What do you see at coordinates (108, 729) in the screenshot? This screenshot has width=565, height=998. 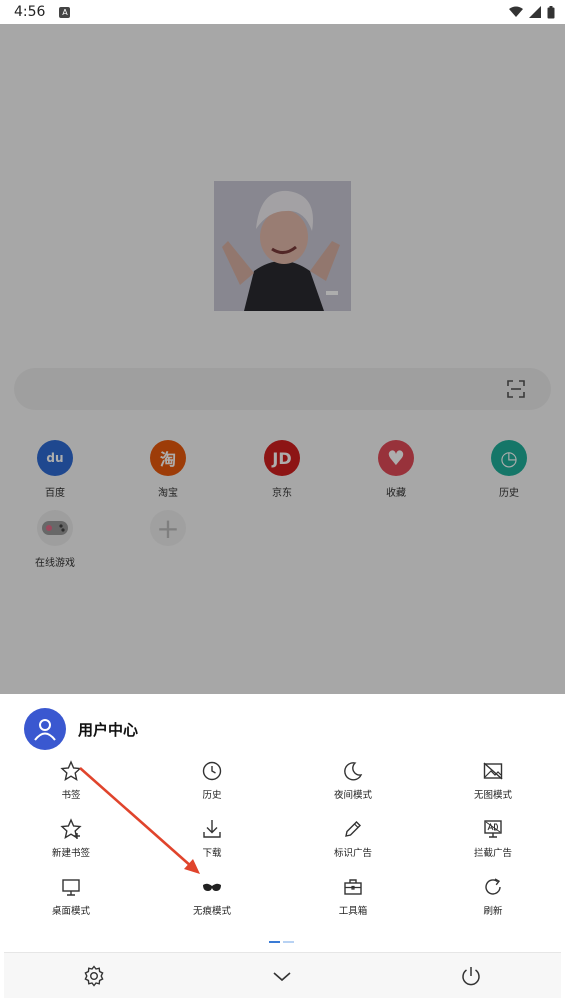 I see `user-center-title: 用户中心` at bounding box center [108, 729].